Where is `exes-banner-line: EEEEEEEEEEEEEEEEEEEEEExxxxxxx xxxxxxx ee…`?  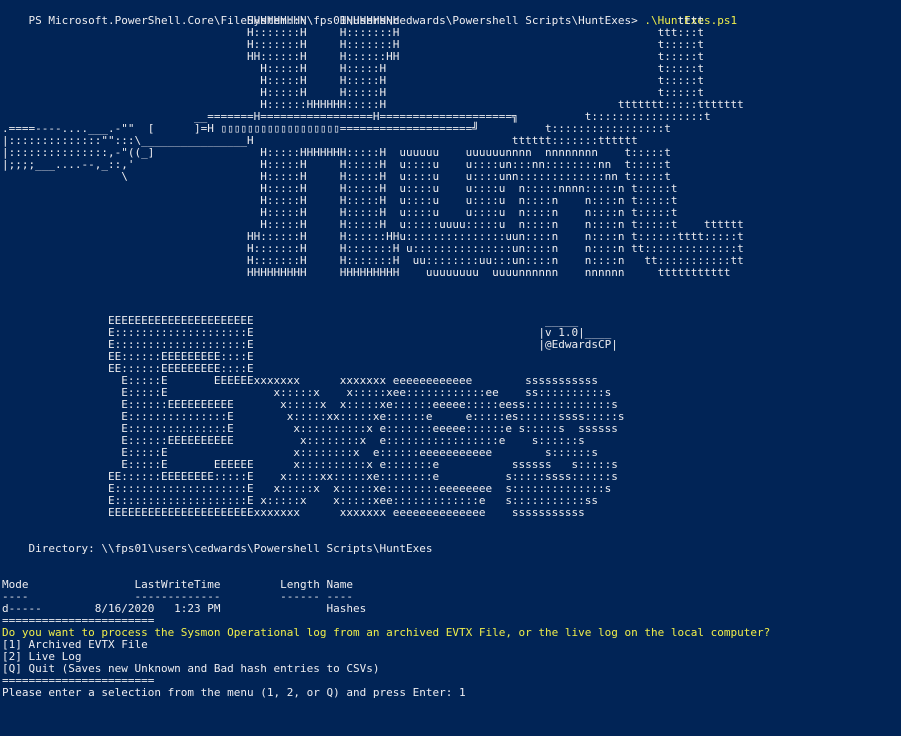 exes-banner-line: EEEEEEEEEEEEEEEEEEEEEExxxxxxx xxxxxxx ee… is located at coordinates (293, 512).